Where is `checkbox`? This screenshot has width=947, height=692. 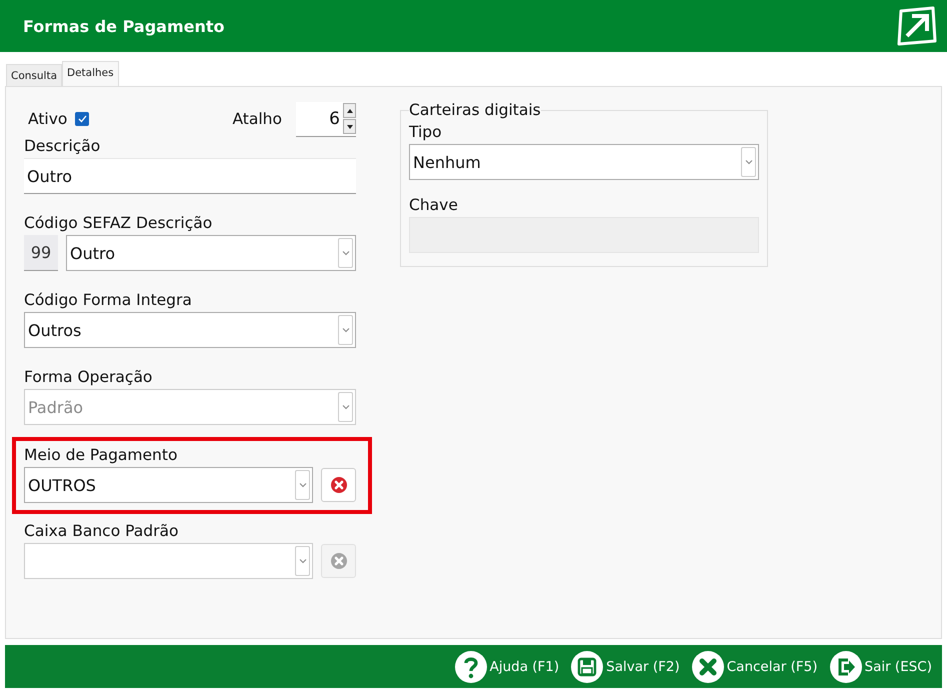
checkbox is located at coordinates (82, 119).